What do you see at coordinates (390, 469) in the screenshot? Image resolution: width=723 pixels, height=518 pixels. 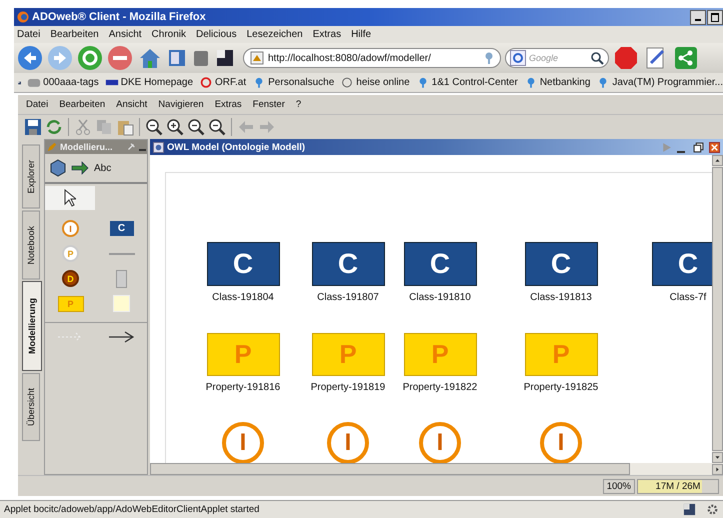 I see `scrollbar-thumb` at bounding box center [390, 469].